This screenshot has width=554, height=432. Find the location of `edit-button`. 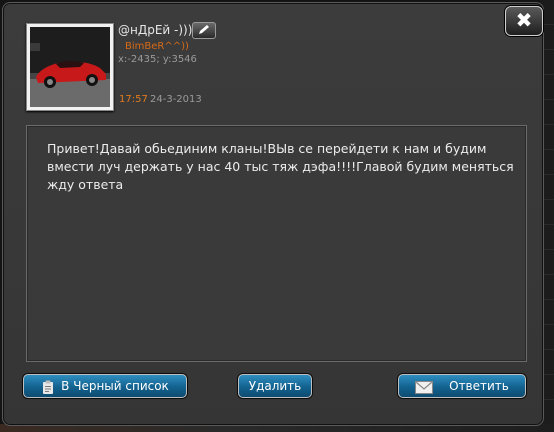

edit-button is located at coordinates (204, 30).